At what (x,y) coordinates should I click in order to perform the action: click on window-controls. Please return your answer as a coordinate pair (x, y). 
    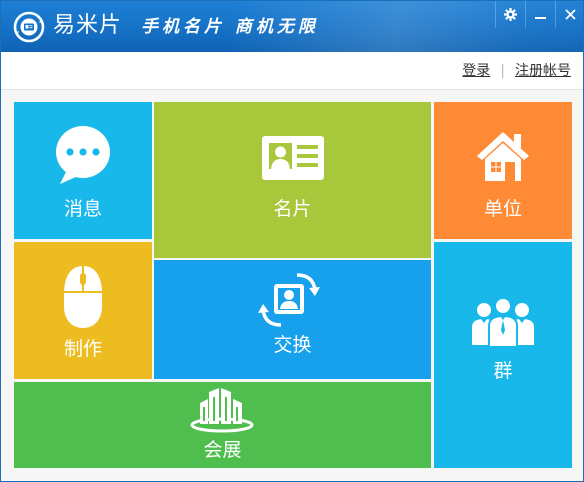
    Looking at the image, I should click on (539, 14).